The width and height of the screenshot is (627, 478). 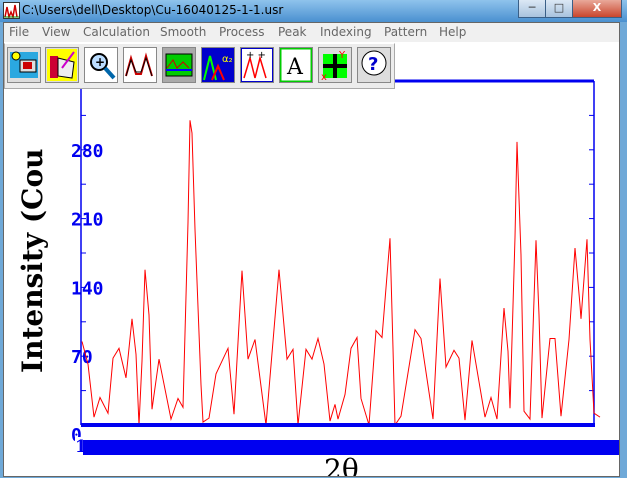 I want to click on app-icon, so click(x=11, y=11).